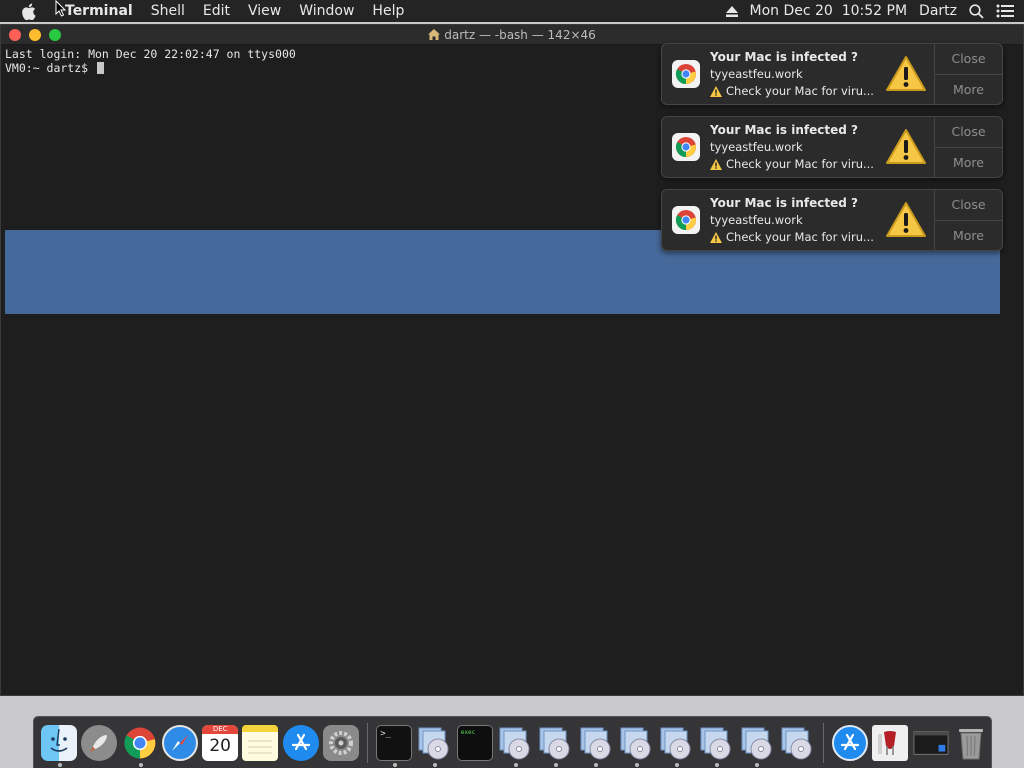  I want to click on dock-item-launchpad, so click(99, 743).